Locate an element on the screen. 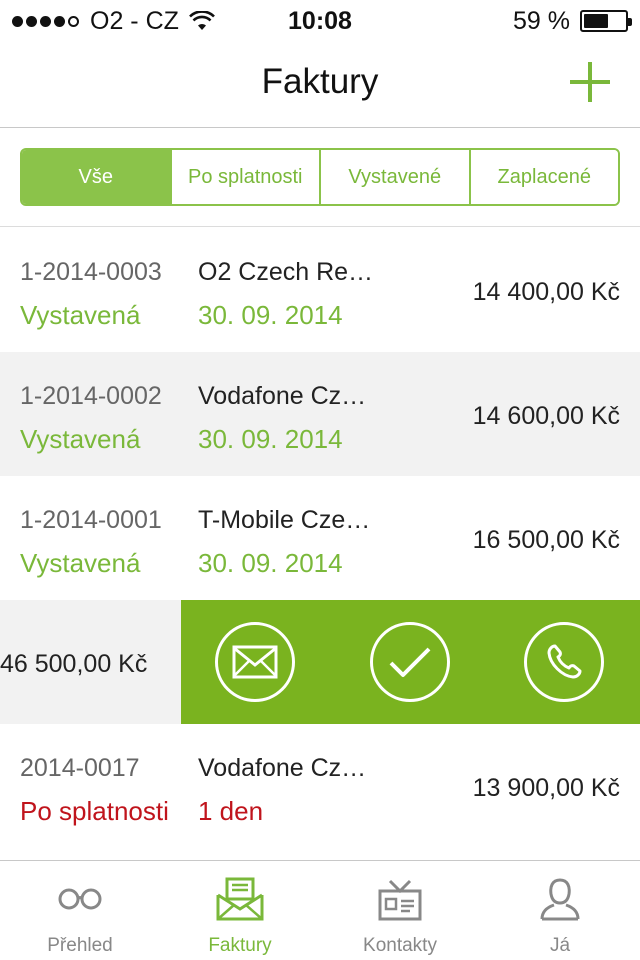  tab-overview: Přehled is located at coordinates (80, 910).